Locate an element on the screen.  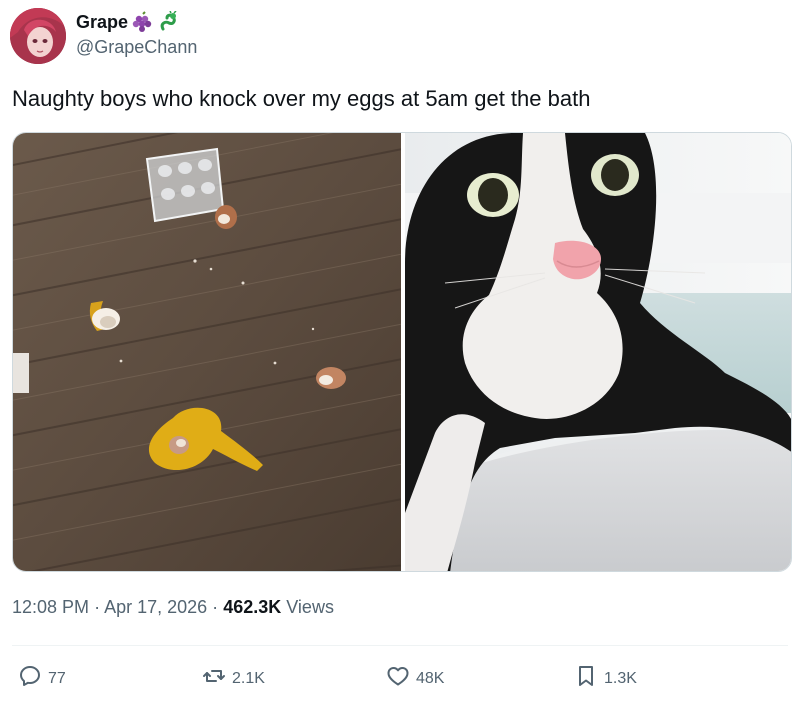
bookmark-button: 1.3K is located at coordinates (605, 678).